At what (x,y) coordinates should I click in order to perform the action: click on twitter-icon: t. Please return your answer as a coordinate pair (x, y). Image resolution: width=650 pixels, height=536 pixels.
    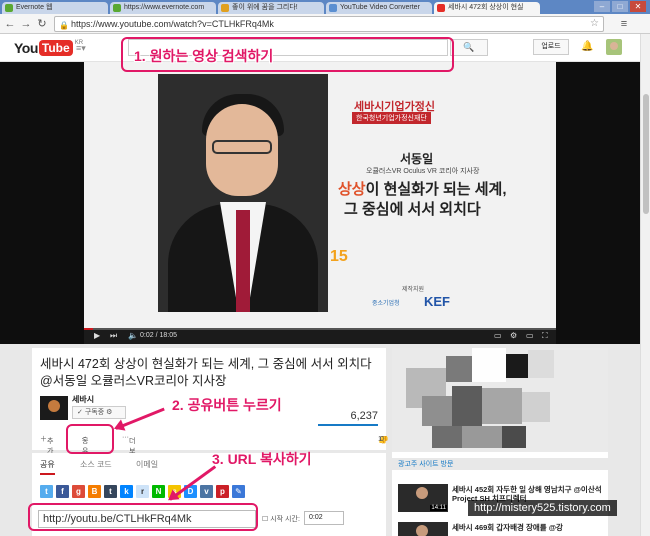
    Looking at the image, I should click on (46, 491).